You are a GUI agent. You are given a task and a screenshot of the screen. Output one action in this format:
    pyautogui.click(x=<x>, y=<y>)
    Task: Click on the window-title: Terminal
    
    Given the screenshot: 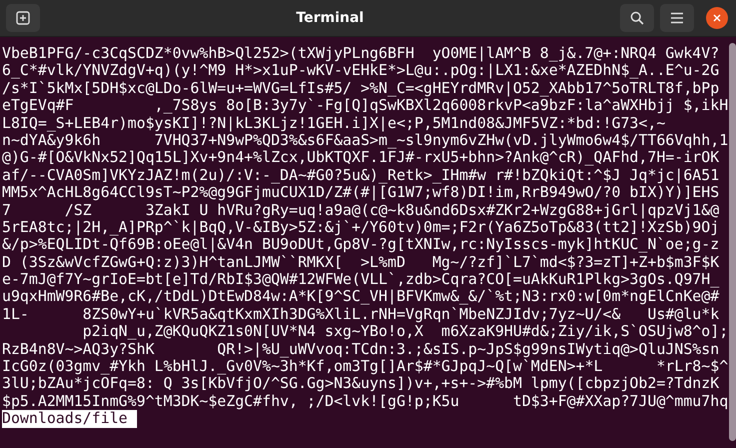 What is the action you would take?
    pyautogui.click(x=330, y=18)
    